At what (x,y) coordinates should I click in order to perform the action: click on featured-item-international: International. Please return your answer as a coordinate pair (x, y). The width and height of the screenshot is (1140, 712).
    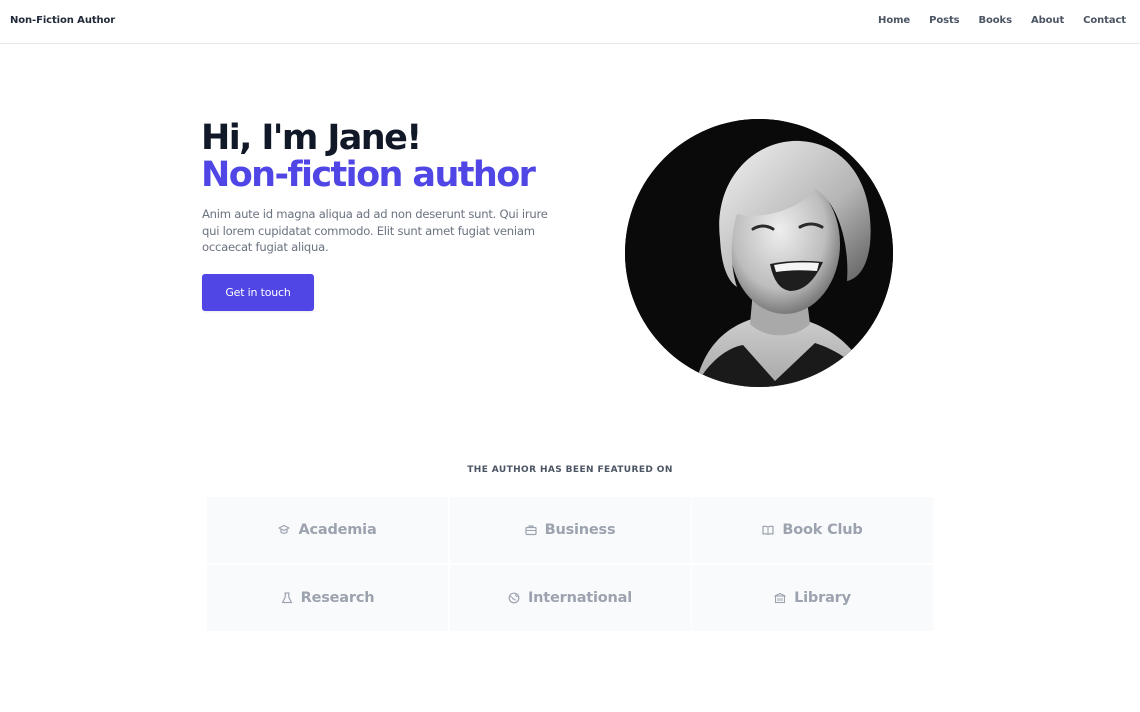
    Looking at the image, I should click on (570, 598).